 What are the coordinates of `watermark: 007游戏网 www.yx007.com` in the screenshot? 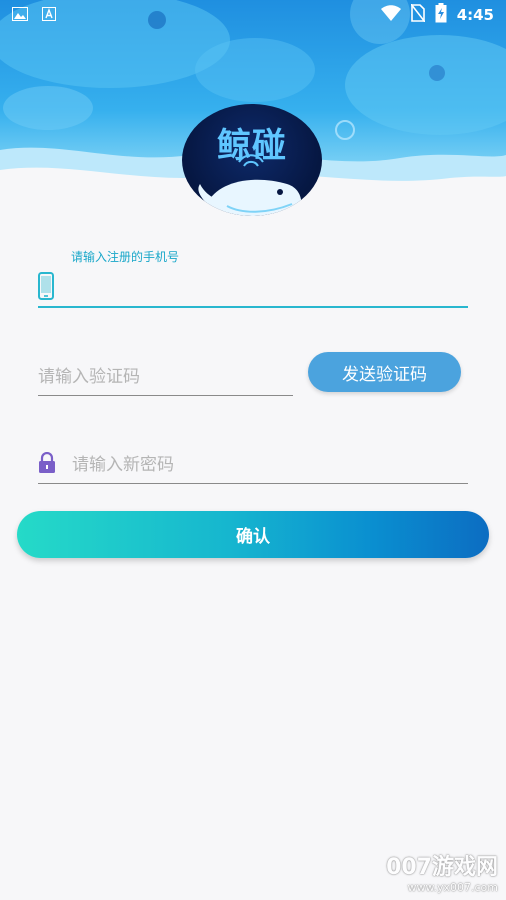 It's located at (442, 871).